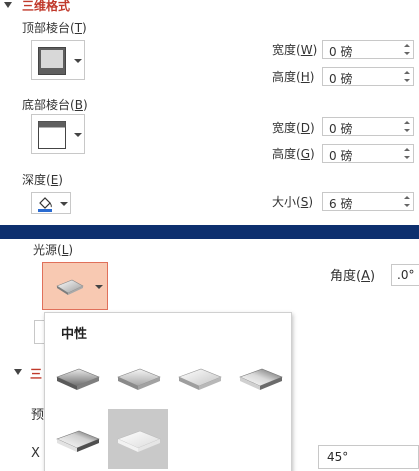 This screenshot has height=471, width=419. Describe the element at coordinates (340, 51) in the screenshot. I see `top-width-value: 0 磅` at that location.